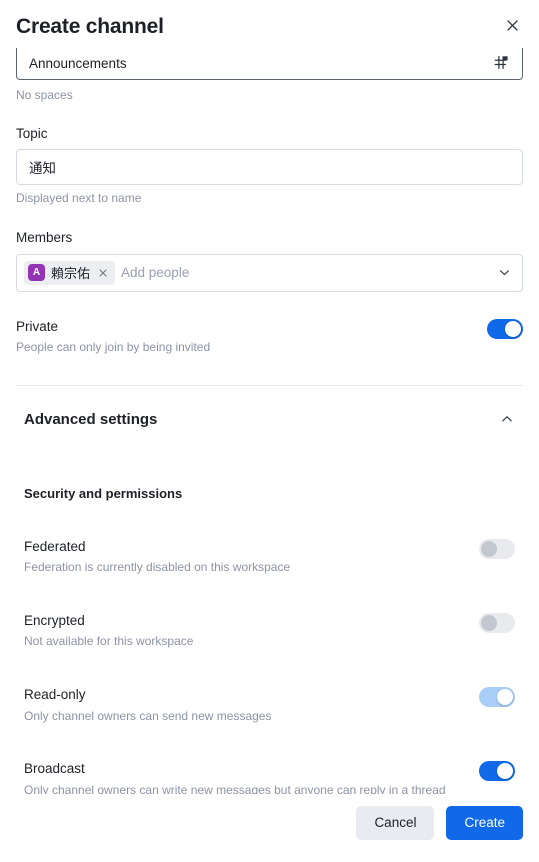 This screenshot has height=862, width=539. Describe the element at coordinates (37, 326) in the screenshot. I see `private-title: Private` at that location.